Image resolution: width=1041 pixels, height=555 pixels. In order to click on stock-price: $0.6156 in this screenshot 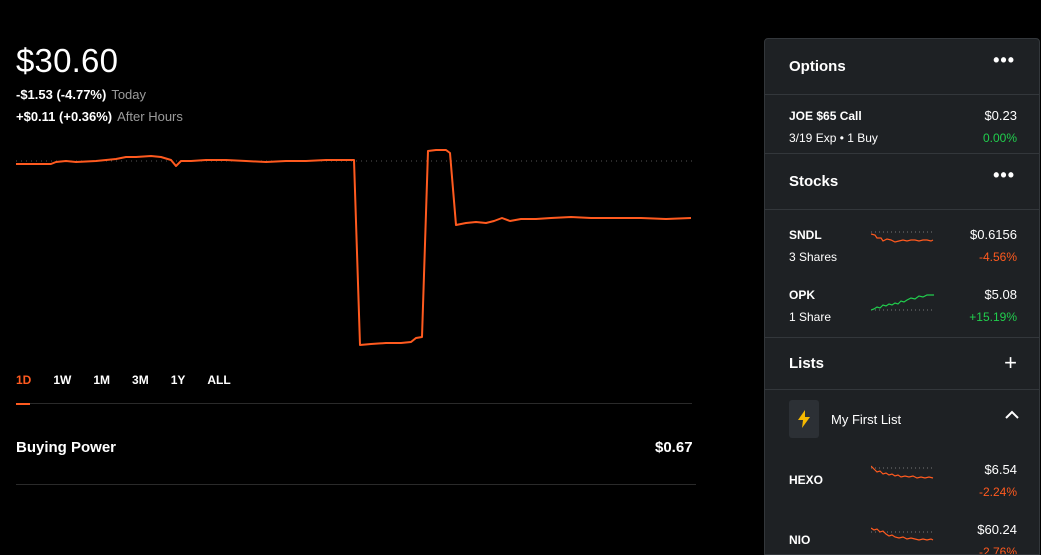, I will do `click(993, 234)`.